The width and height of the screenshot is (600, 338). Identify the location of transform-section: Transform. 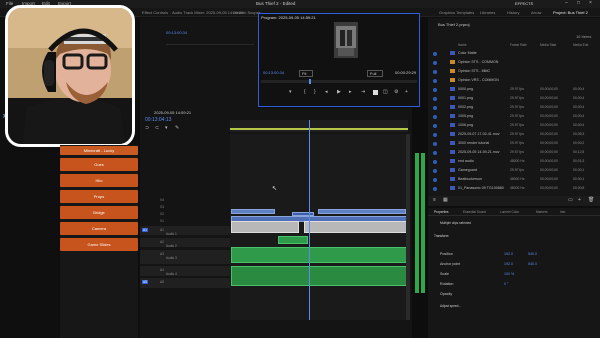
(441, 236).